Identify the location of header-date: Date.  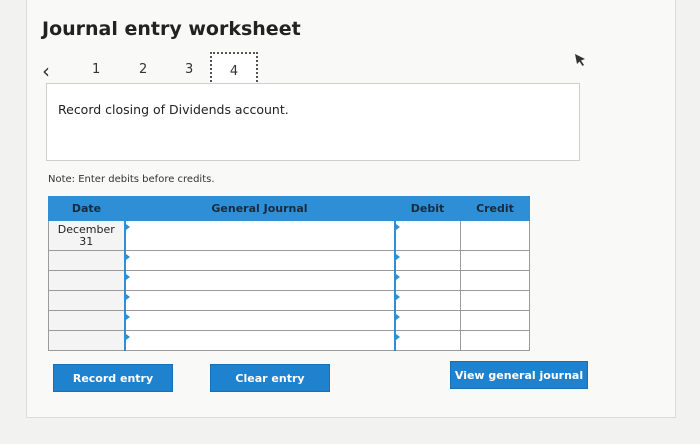
(86, 208).